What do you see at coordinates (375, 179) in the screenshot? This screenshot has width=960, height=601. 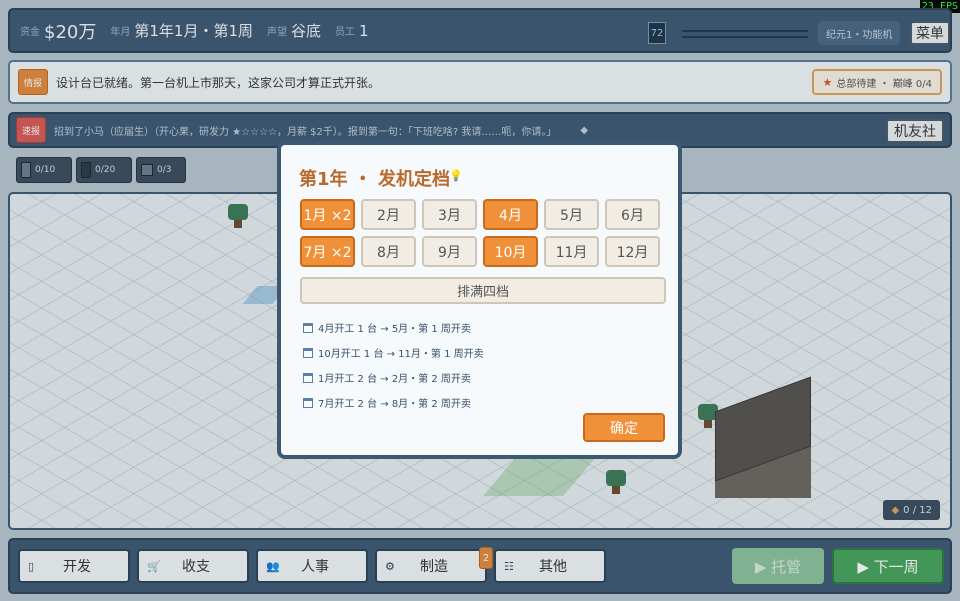 I see `dialog-title: 第1年 ・ 发机定档` at bounding box center [375, 179].